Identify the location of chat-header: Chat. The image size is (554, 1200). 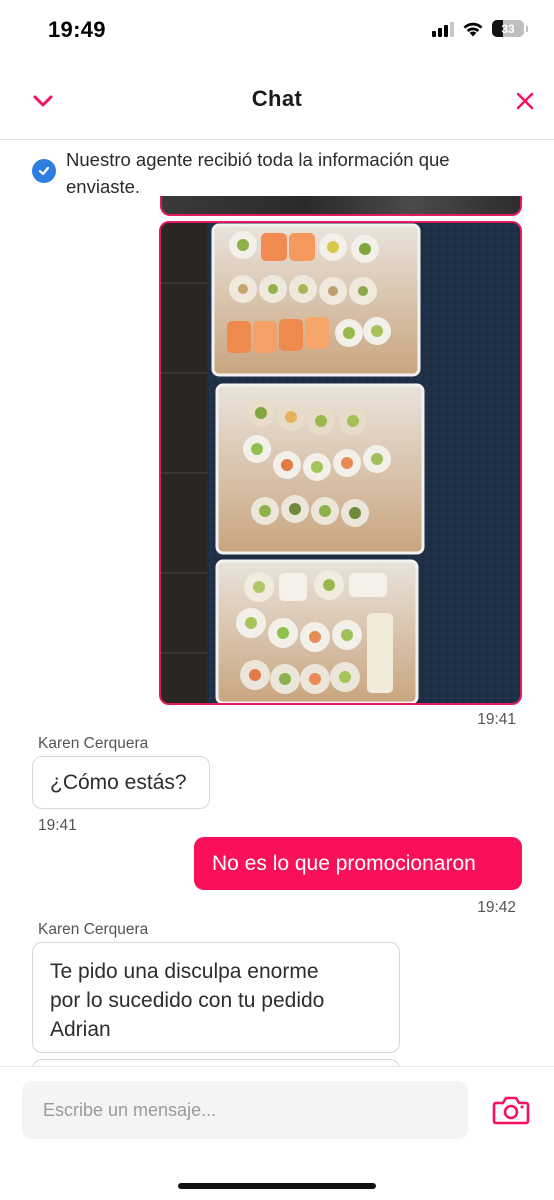
(277, 101).